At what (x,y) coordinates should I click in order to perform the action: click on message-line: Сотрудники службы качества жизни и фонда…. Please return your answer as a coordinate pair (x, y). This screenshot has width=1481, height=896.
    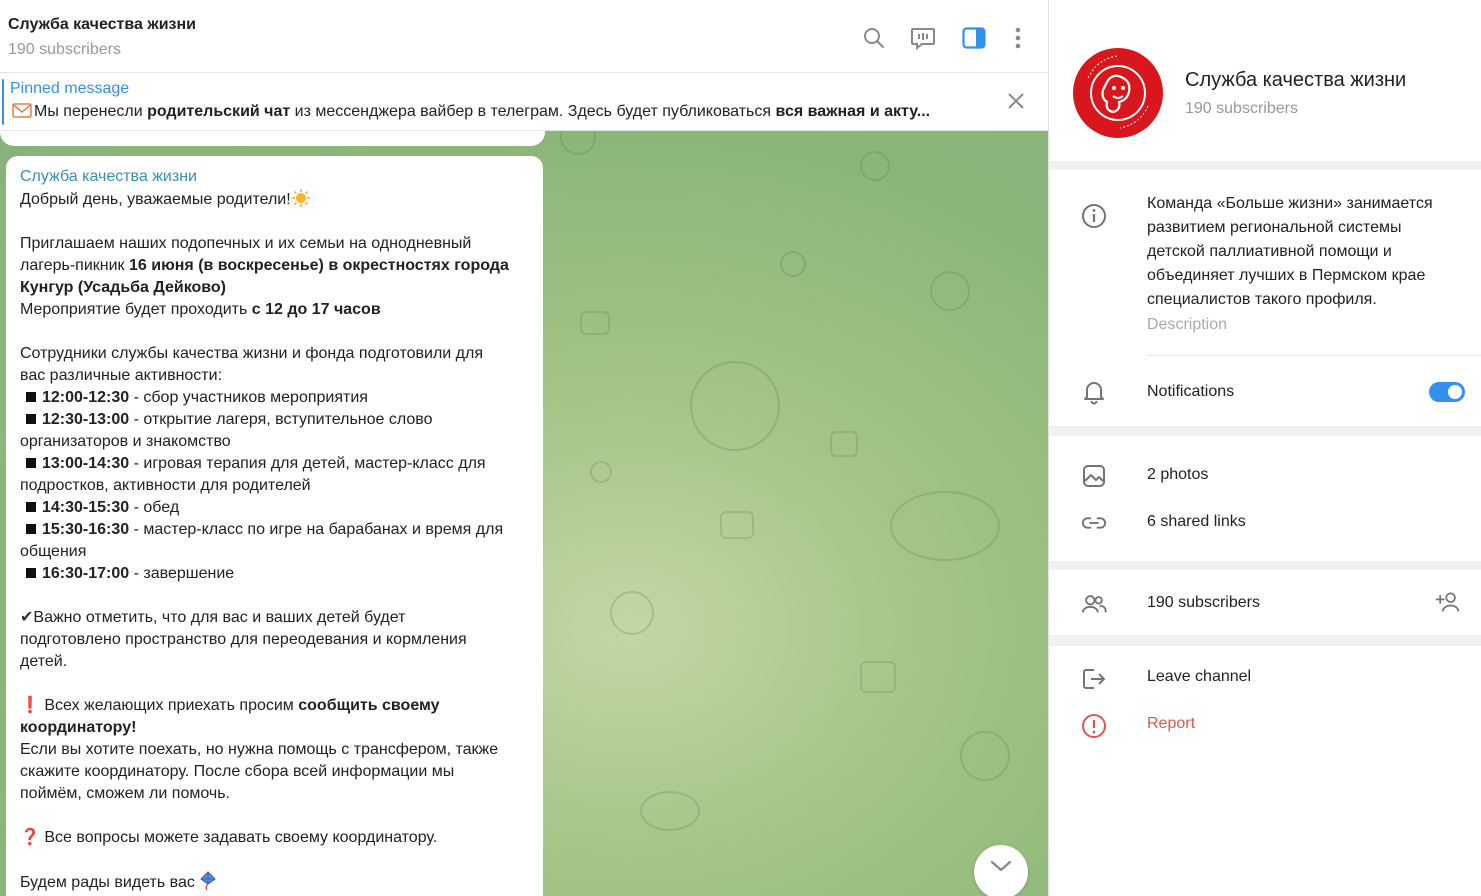
    Looking at the image, I should click on (252, 353).